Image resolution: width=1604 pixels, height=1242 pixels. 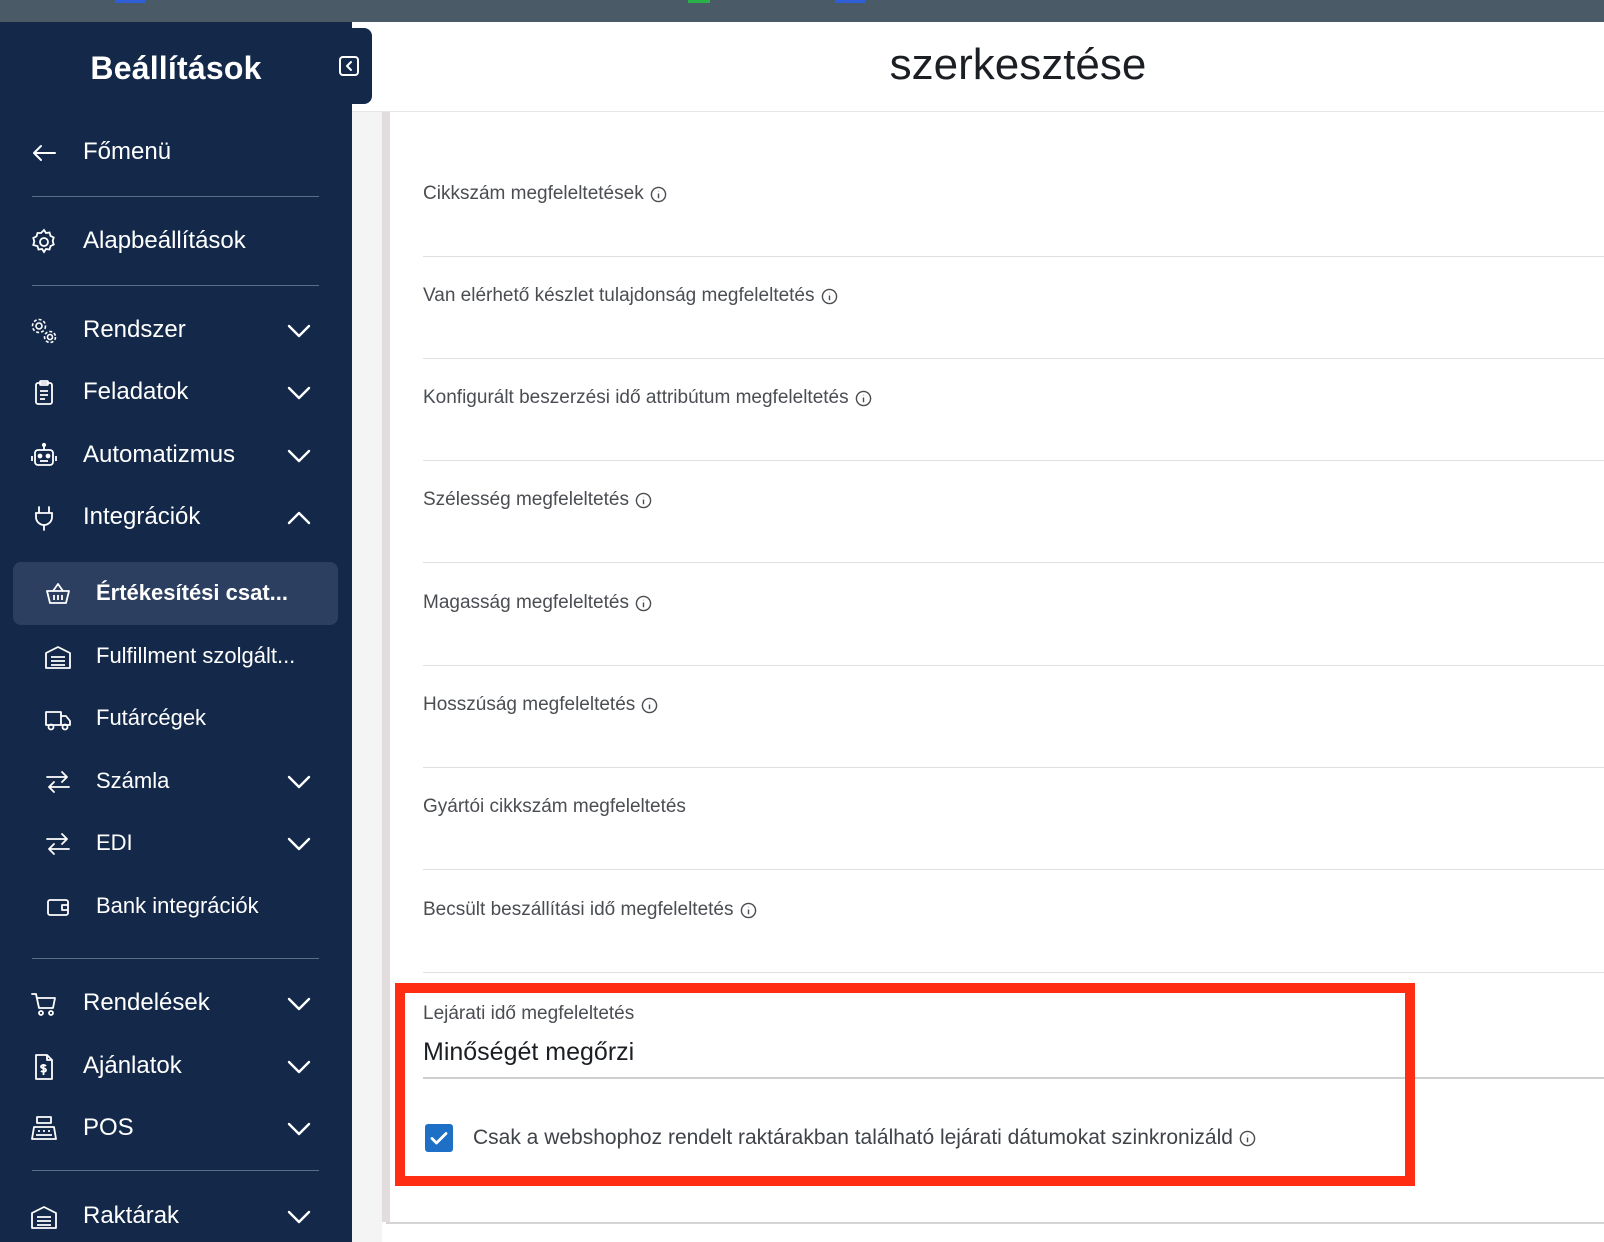 I want to click on gears-icon, so click(x=44, y=331).